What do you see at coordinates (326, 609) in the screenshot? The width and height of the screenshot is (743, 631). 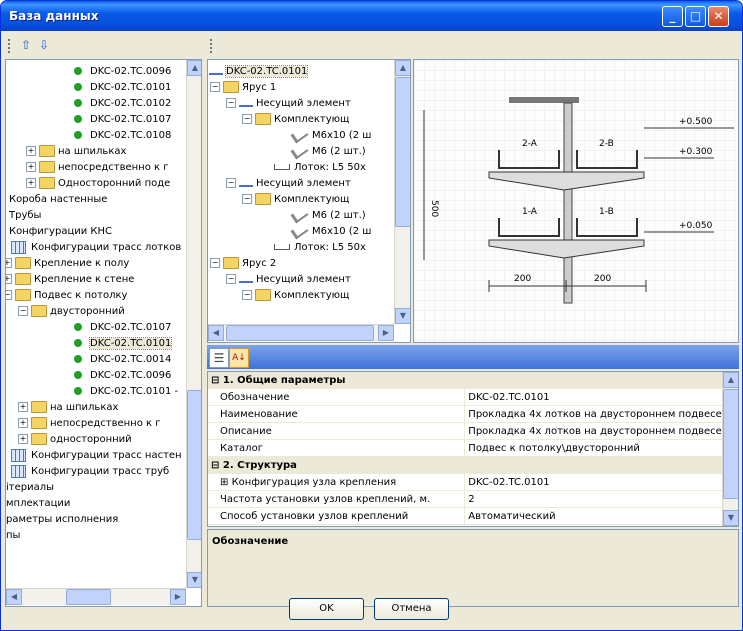 I see `ok-button: OK` at bounding box center [326, 609].